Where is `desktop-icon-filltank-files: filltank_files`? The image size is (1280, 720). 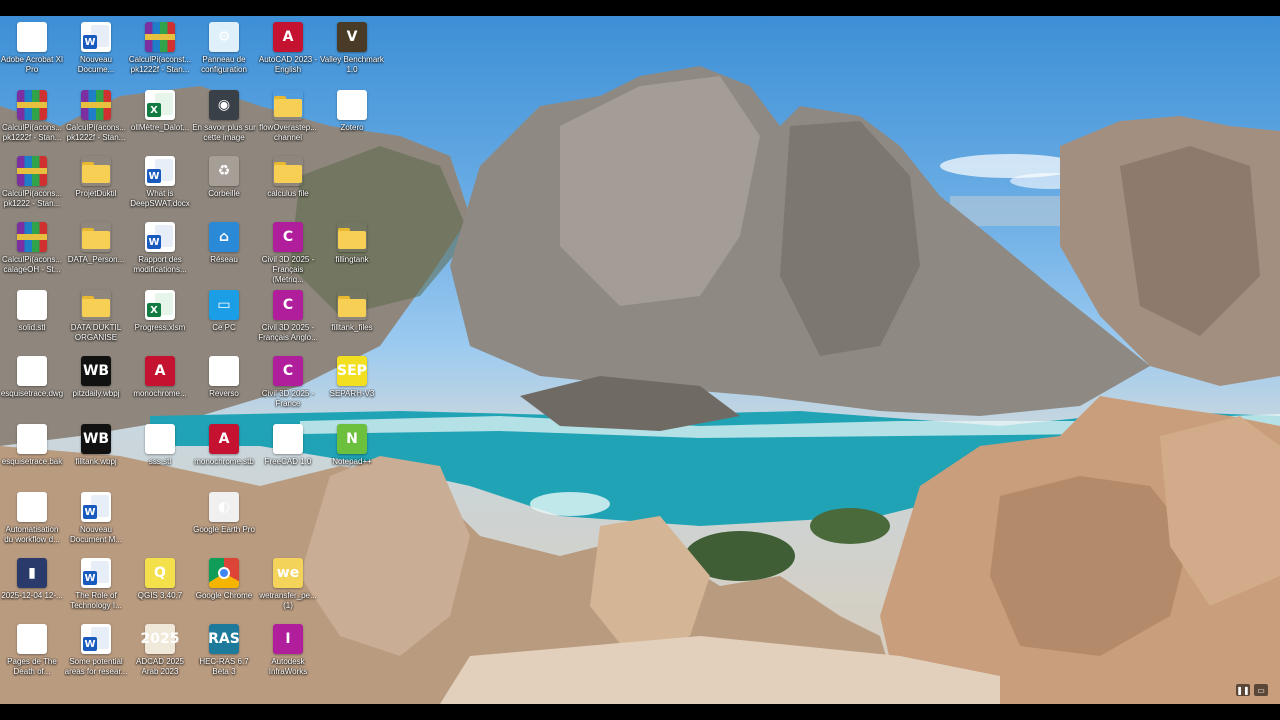
desktop-icon-filltank-files: filltank_files is located at coordinates (352, 319).